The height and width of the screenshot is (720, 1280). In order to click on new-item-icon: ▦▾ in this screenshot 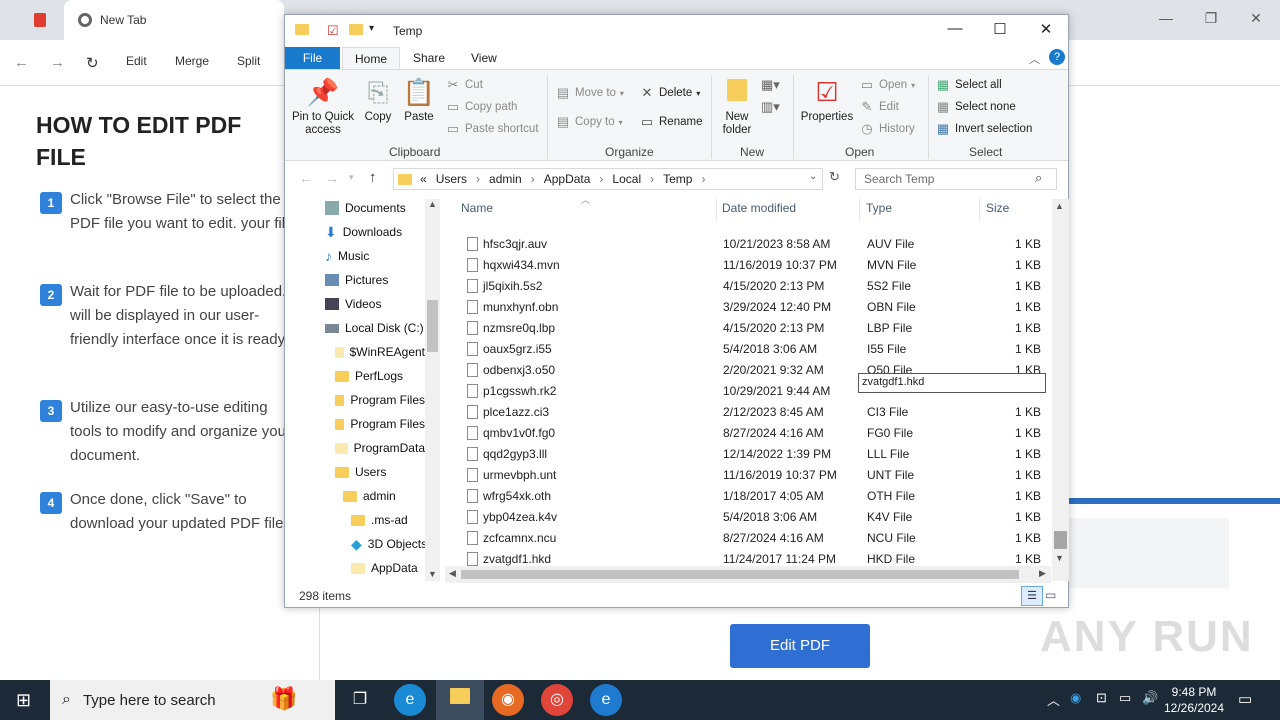, I will do `click(770, 85)`.